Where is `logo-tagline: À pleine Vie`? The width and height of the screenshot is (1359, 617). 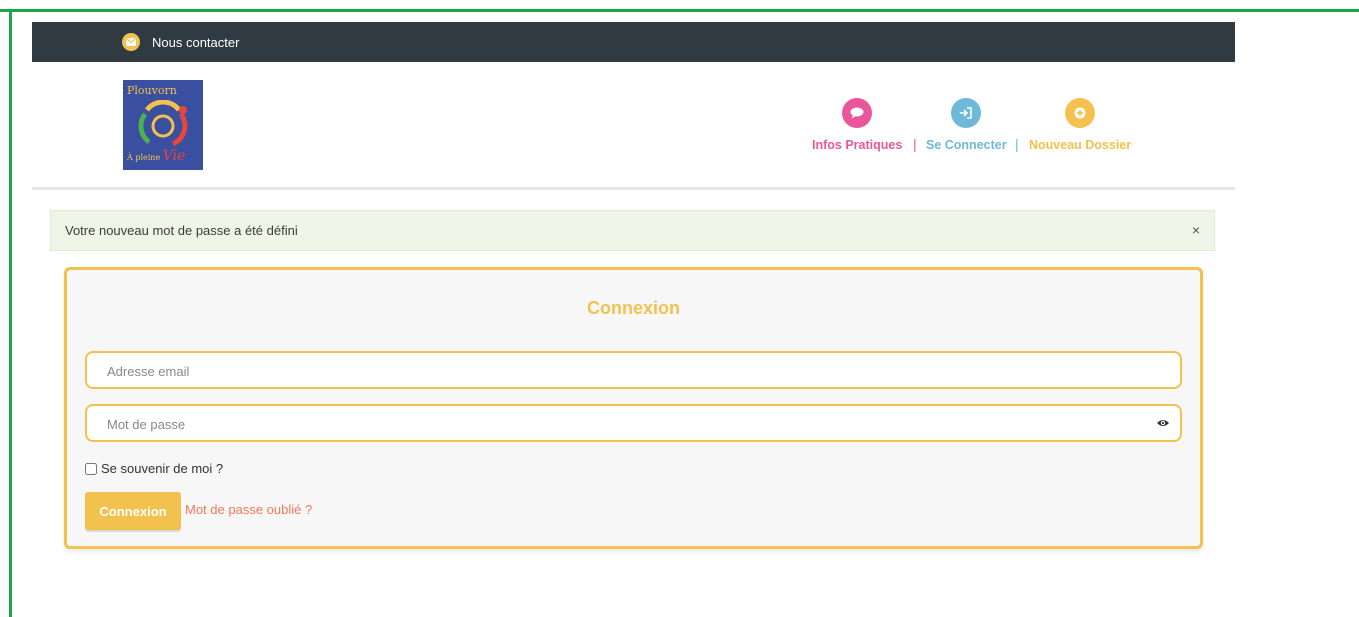
logo-tagline: À pleine Vie is located at coordinates (156, 156).